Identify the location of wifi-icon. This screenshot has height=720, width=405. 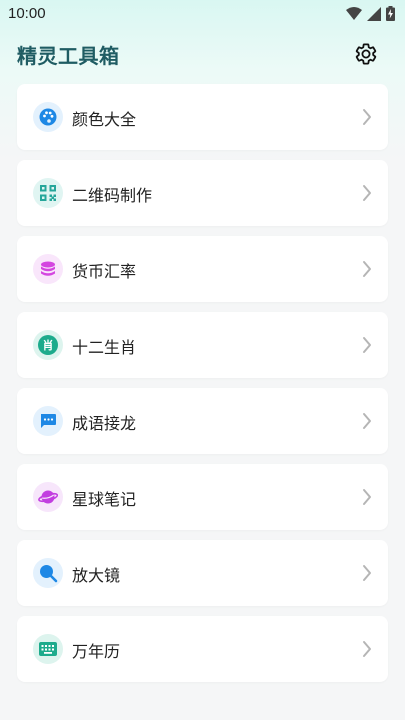
(354, 13).